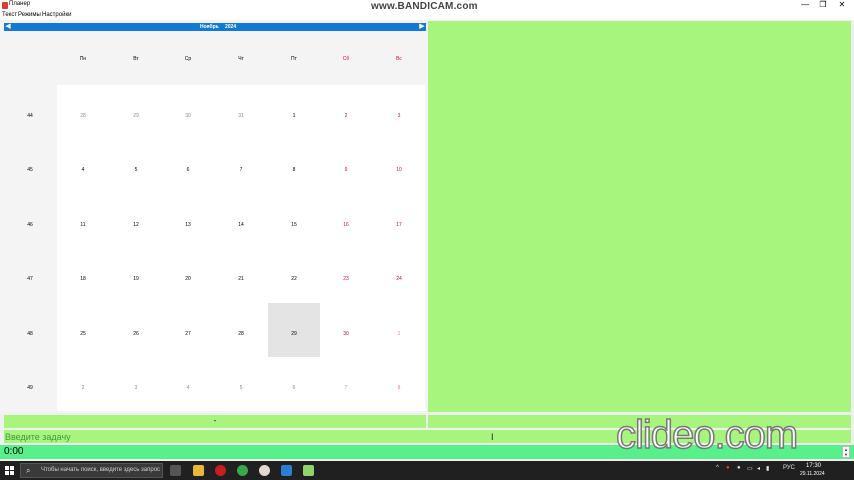 This screenshot has width=854, height=480. I want to click on close-button: ✕, so click(842, 5).